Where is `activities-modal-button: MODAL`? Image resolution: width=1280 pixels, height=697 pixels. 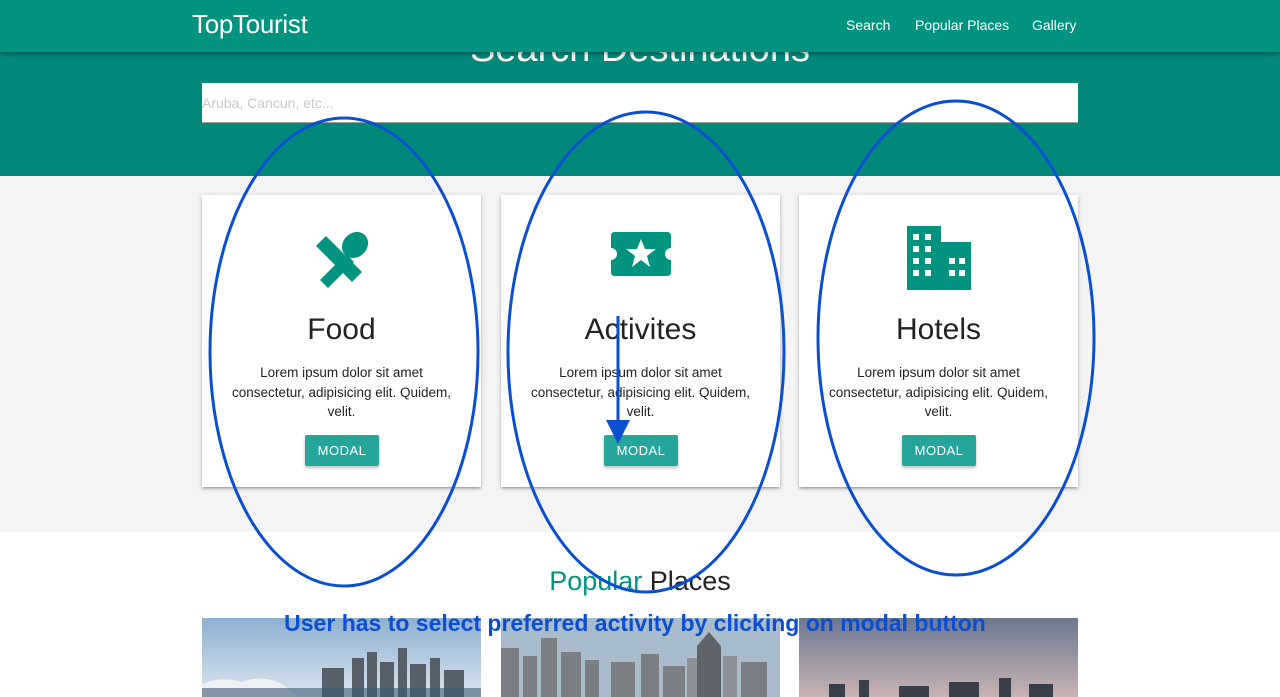
activities-modal-button: MODAL is located at coordinates (641, 450).